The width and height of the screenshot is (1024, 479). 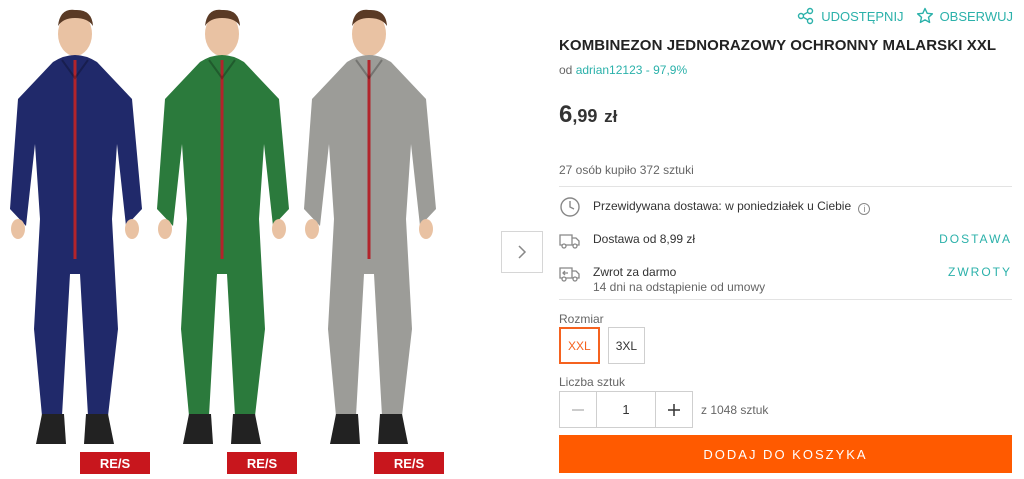 I want to click on quantity-increase-button, so click(x=674, y=409).